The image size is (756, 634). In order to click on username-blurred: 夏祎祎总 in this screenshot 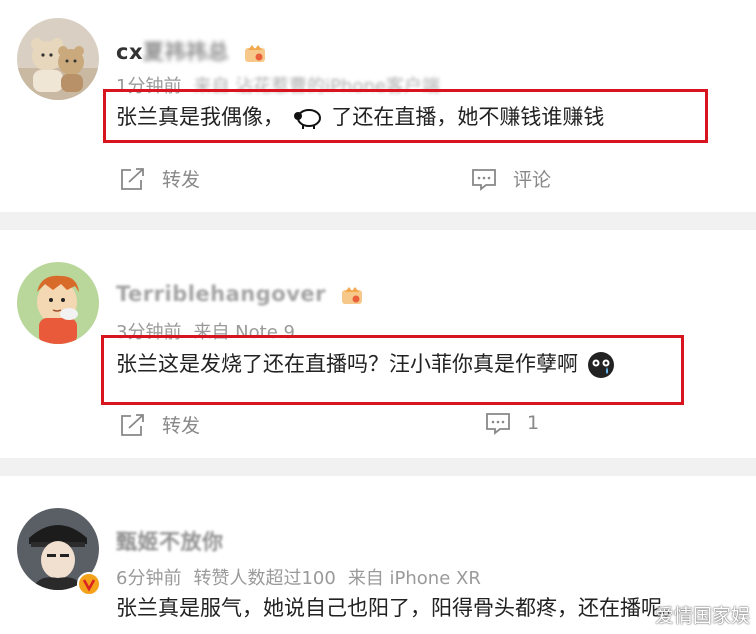, I will do `click(186, 52)`.